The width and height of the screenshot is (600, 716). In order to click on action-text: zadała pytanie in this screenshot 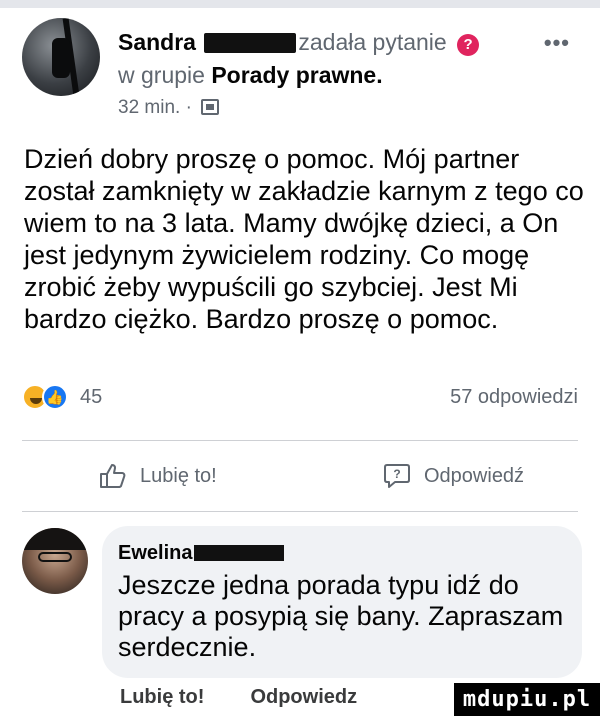, I will do `click(372, 42)`.